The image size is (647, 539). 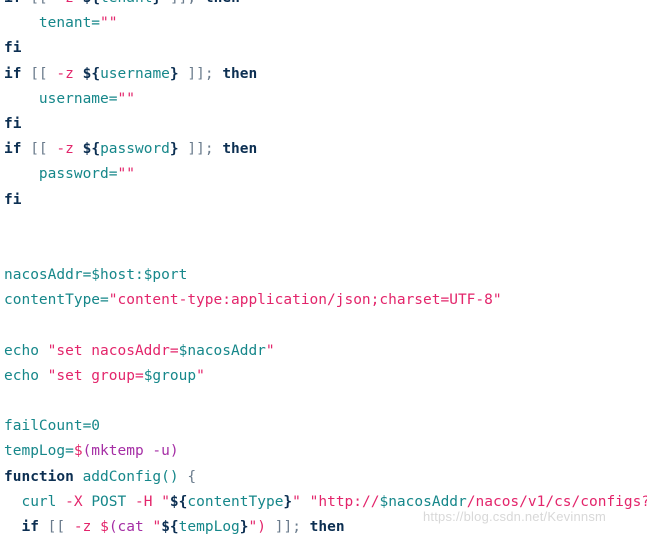 What do you see at coordinates (323, 351) in the screenshot?
I see `code-line: echo "set nacosAddr=$nacosAddr"` at bounding box center [323, 351].